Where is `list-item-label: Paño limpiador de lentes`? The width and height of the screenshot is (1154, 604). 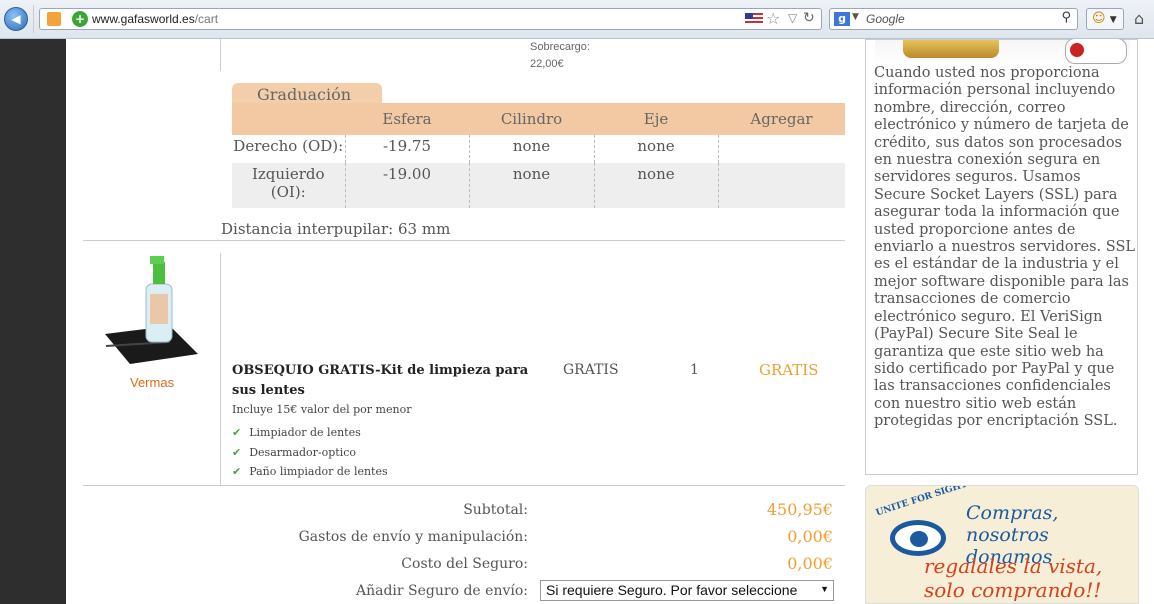 list-item-label: Paño limpiador de lentes is located at coordinates (318, 471).